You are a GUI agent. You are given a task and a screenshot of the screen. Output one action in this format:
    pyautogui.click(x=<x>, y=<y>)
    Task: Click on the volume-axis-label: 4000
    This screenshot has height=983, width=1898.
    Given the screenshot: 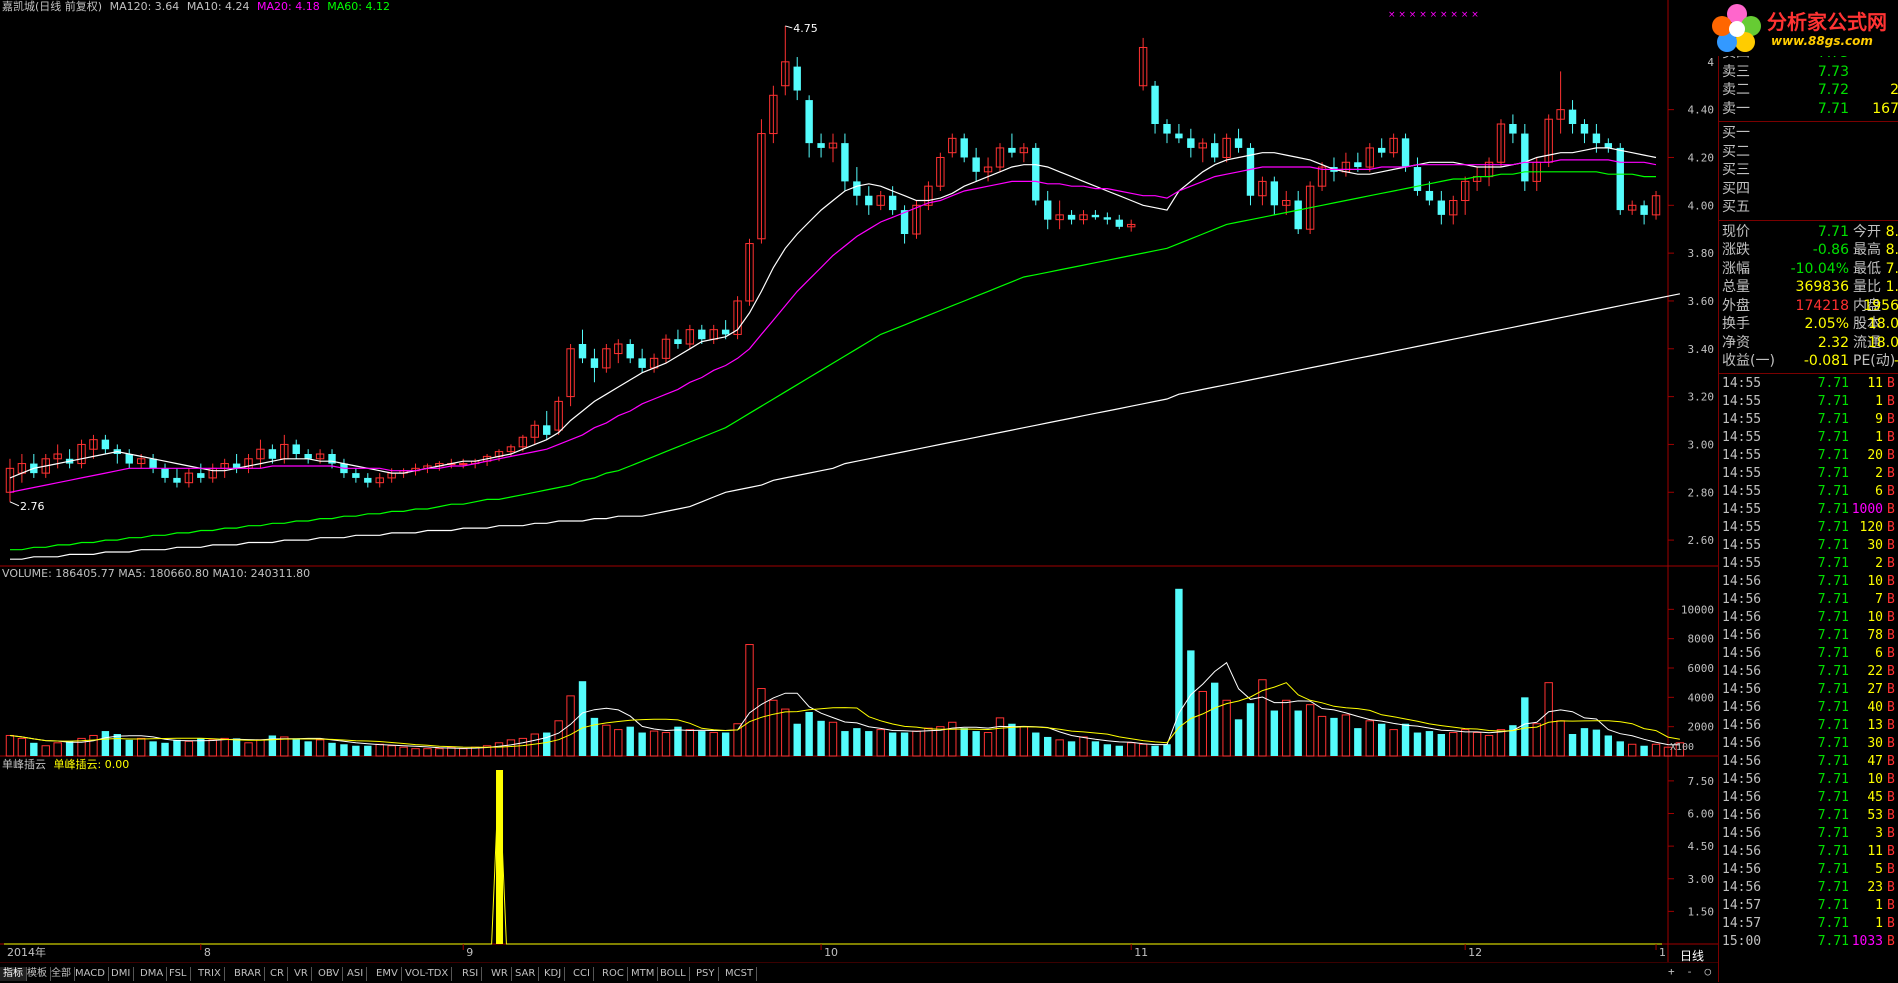 What is the action you would take?
    pyautogui.click(x=1701, y=697)
    